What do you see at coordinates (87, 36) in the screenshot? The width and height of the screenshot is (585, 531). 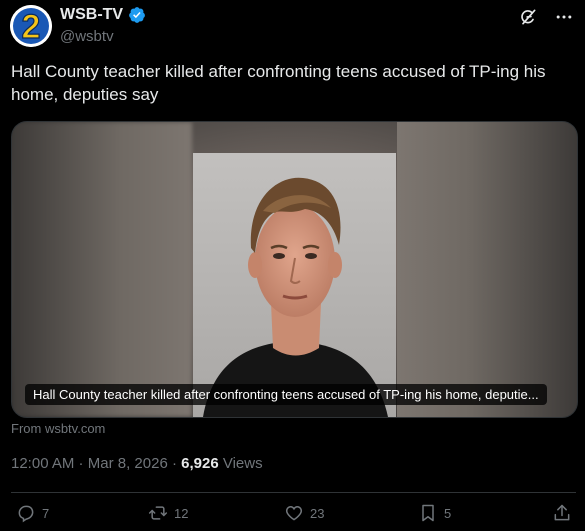 I see `account-handle: @wsbtv` at bounding box center [87, 36].